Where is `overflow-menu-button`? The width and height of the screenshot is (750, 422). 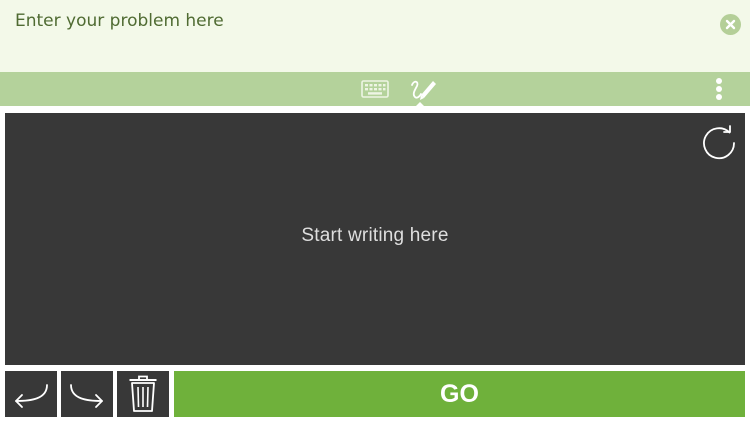 overflow-menu-button is located at coordinates (719, 89).